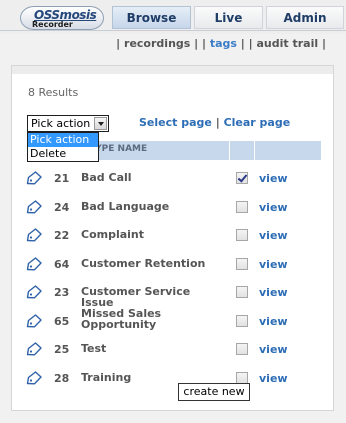 Image resolution: width=346 pixels, height=423 pixels. I want to click on table-row: 21 Bad Call view, so click(172, 178).